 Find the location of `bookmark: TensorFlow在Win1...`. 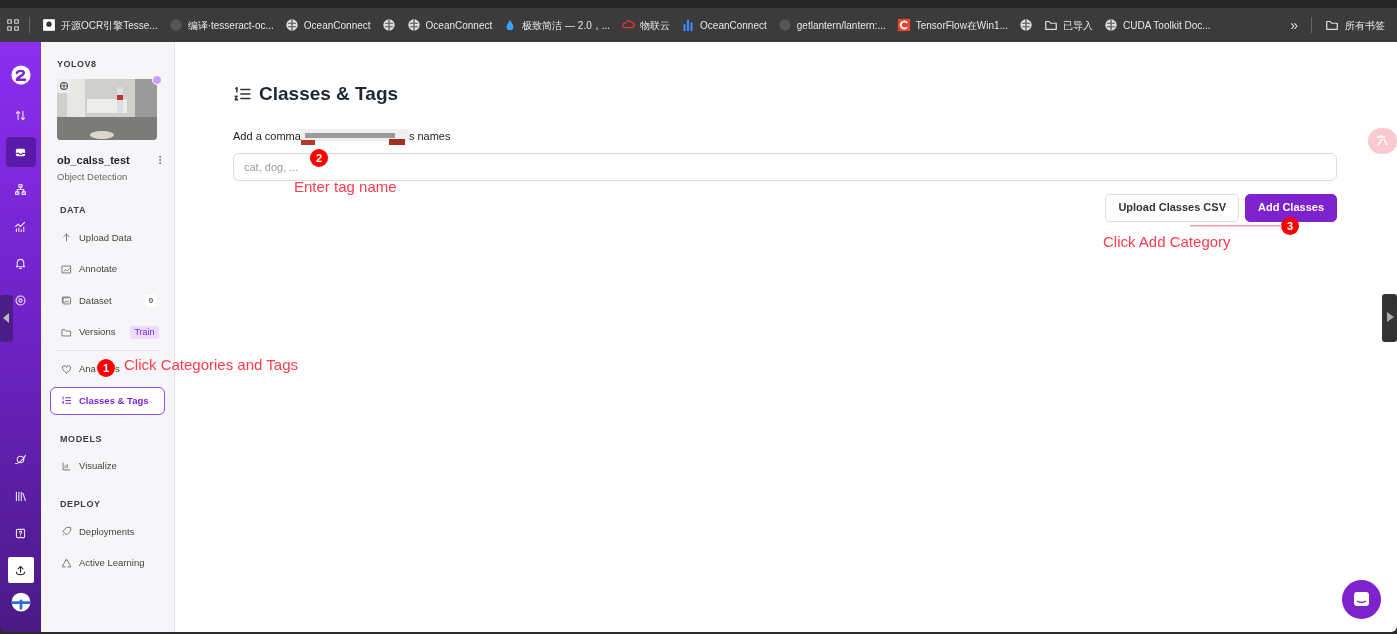

bookmark: TensorFlow在Win1... is located at coordinates (952, 25).